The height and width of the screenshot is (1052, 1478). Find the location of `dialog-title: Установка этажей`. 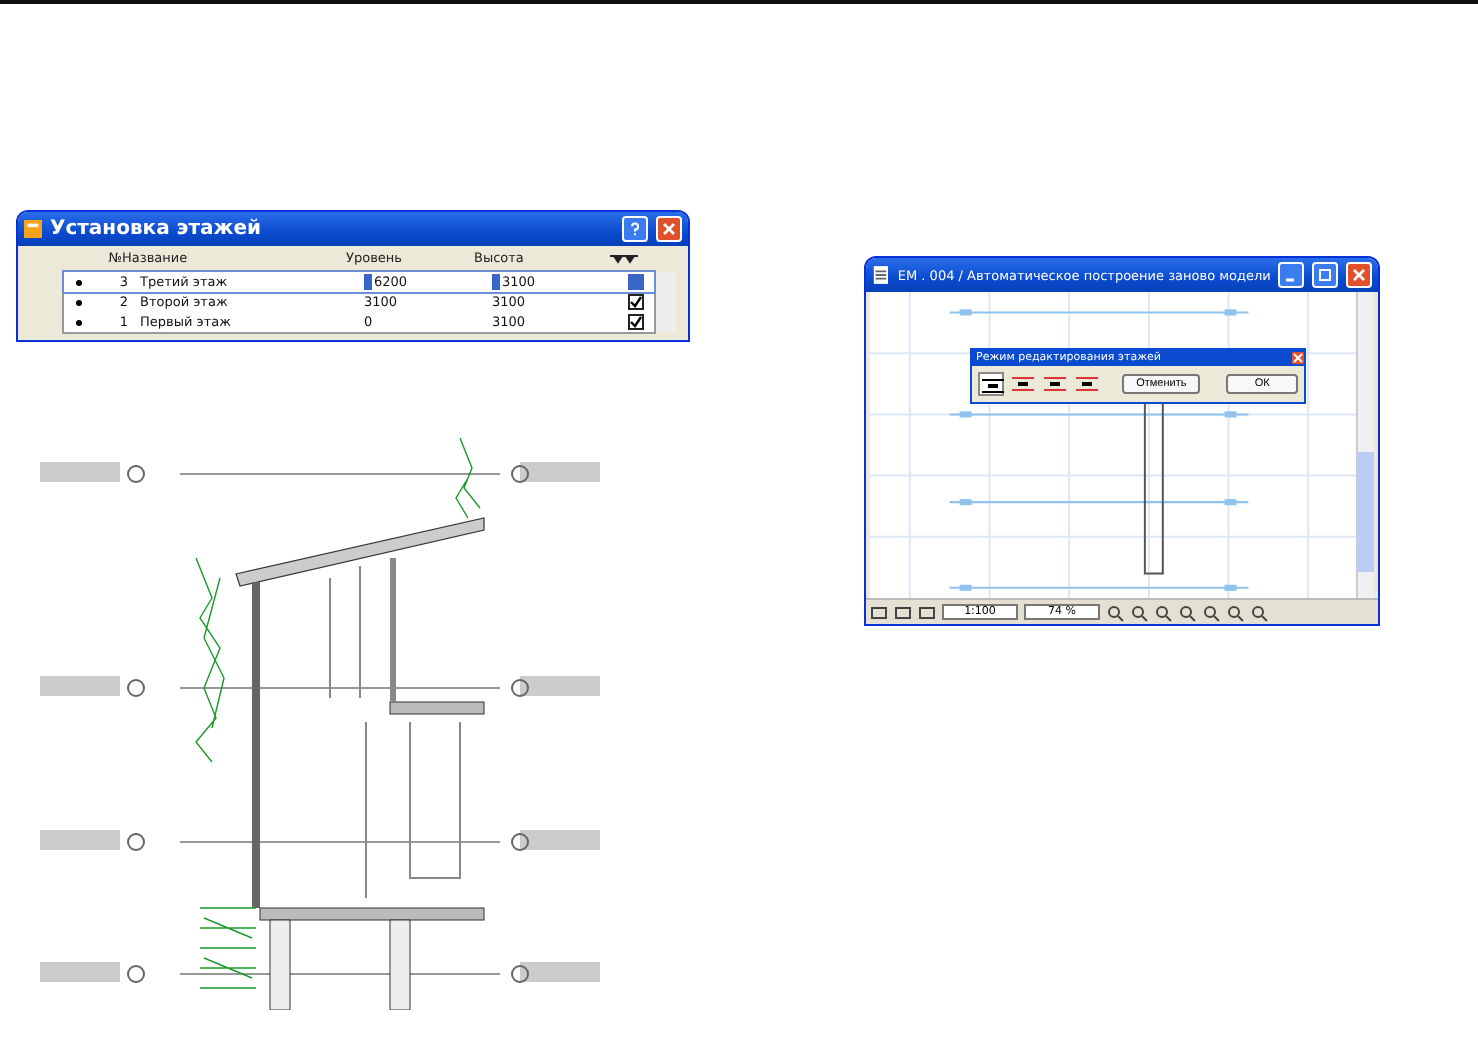

dialog-title: Установка этажей is located at coordinates (157, 229).